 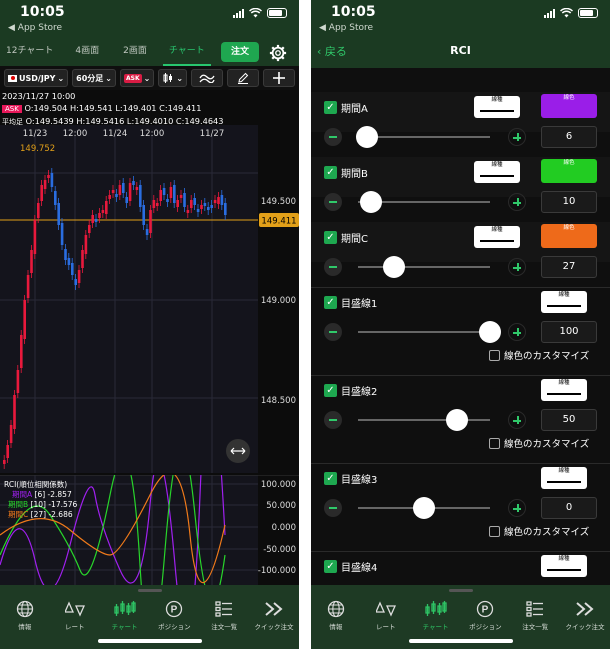 What do you see at coordinates (350, 566) in the screenshot?
I see `level-checkbox-row: ✓ 目盛線4` at bounding box center [350, 566].